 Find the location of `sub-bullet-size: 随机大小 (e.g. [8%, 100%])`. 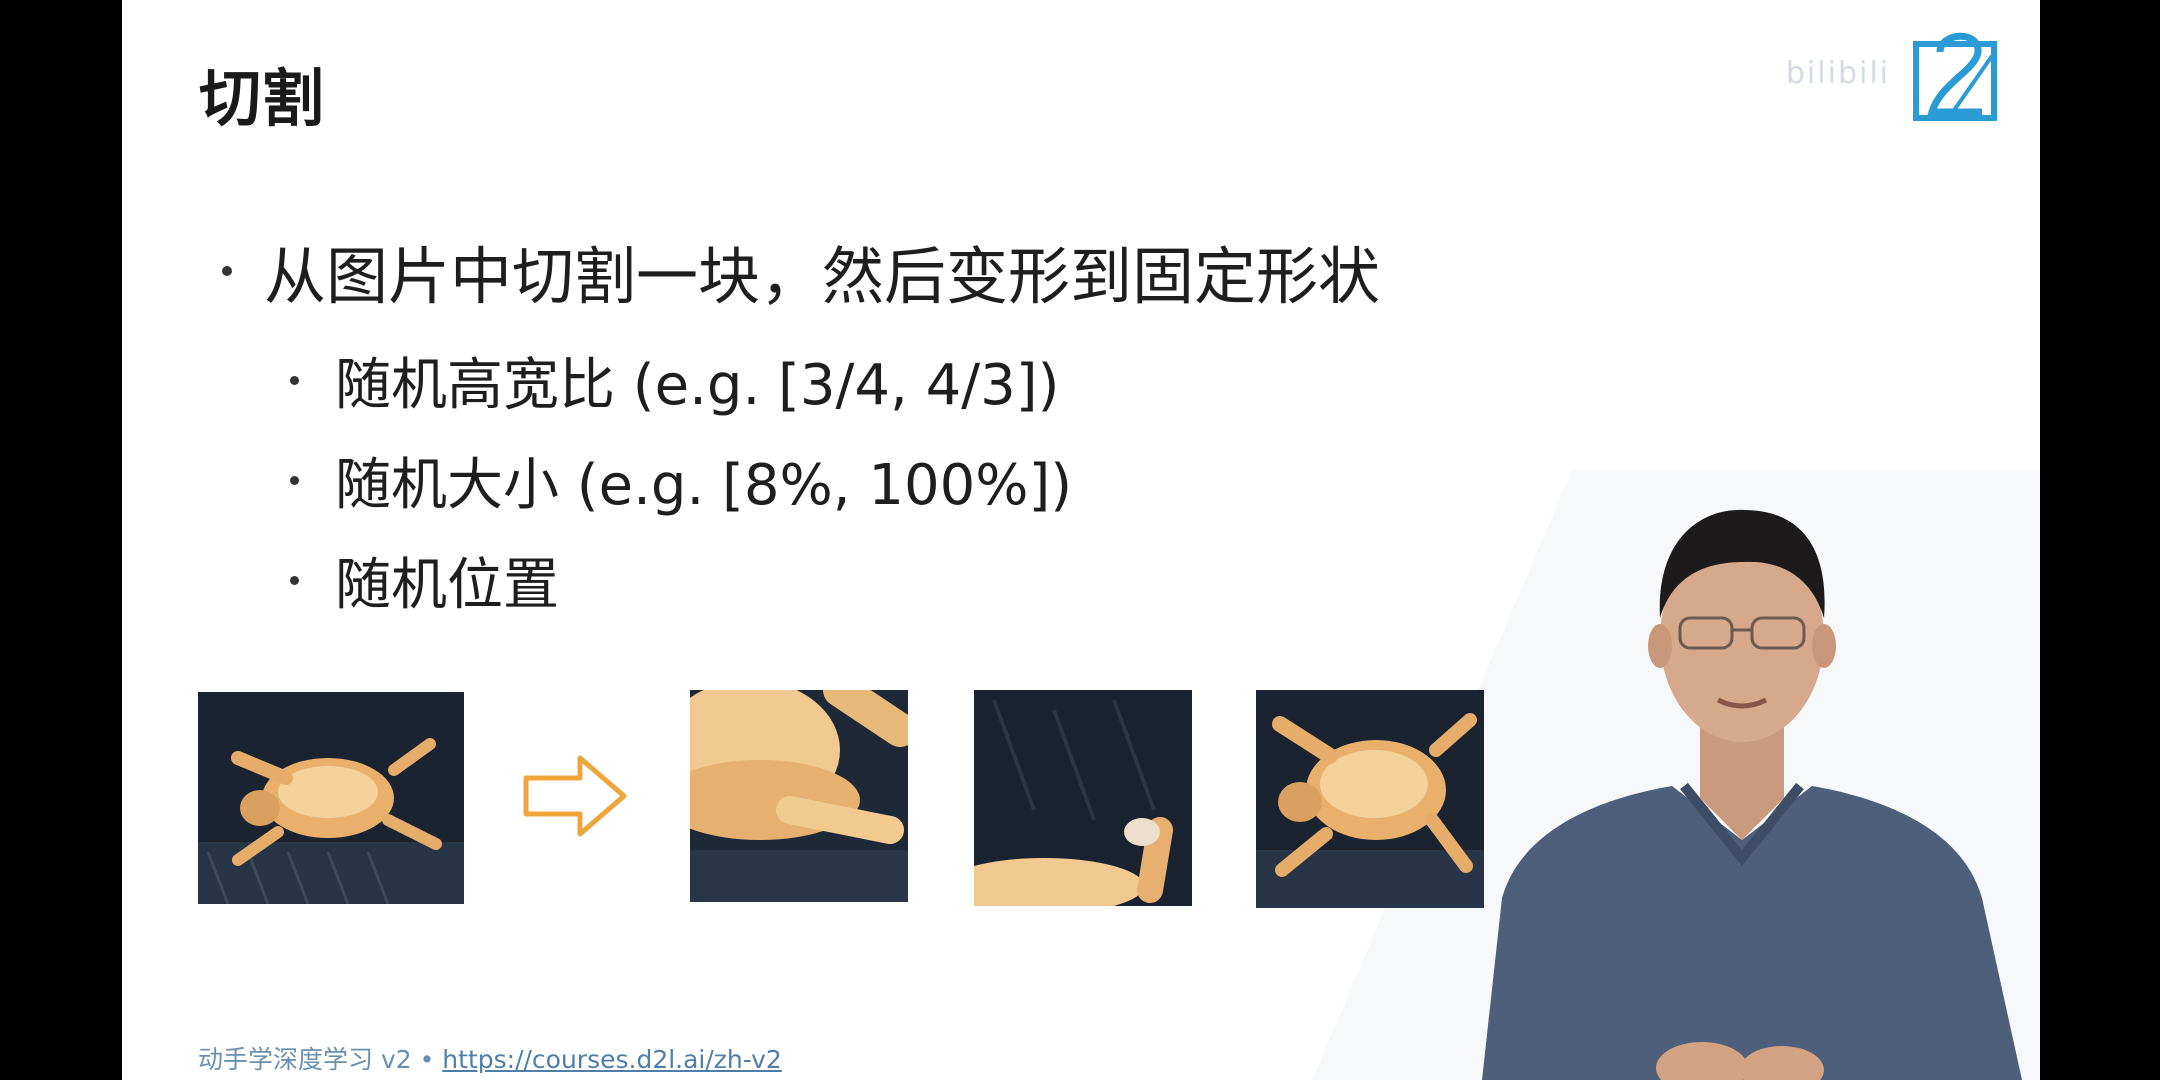

sub-bullet-size: 随机大小 (e.g. [8%, 100%]) is located at coordinates (681, 480).